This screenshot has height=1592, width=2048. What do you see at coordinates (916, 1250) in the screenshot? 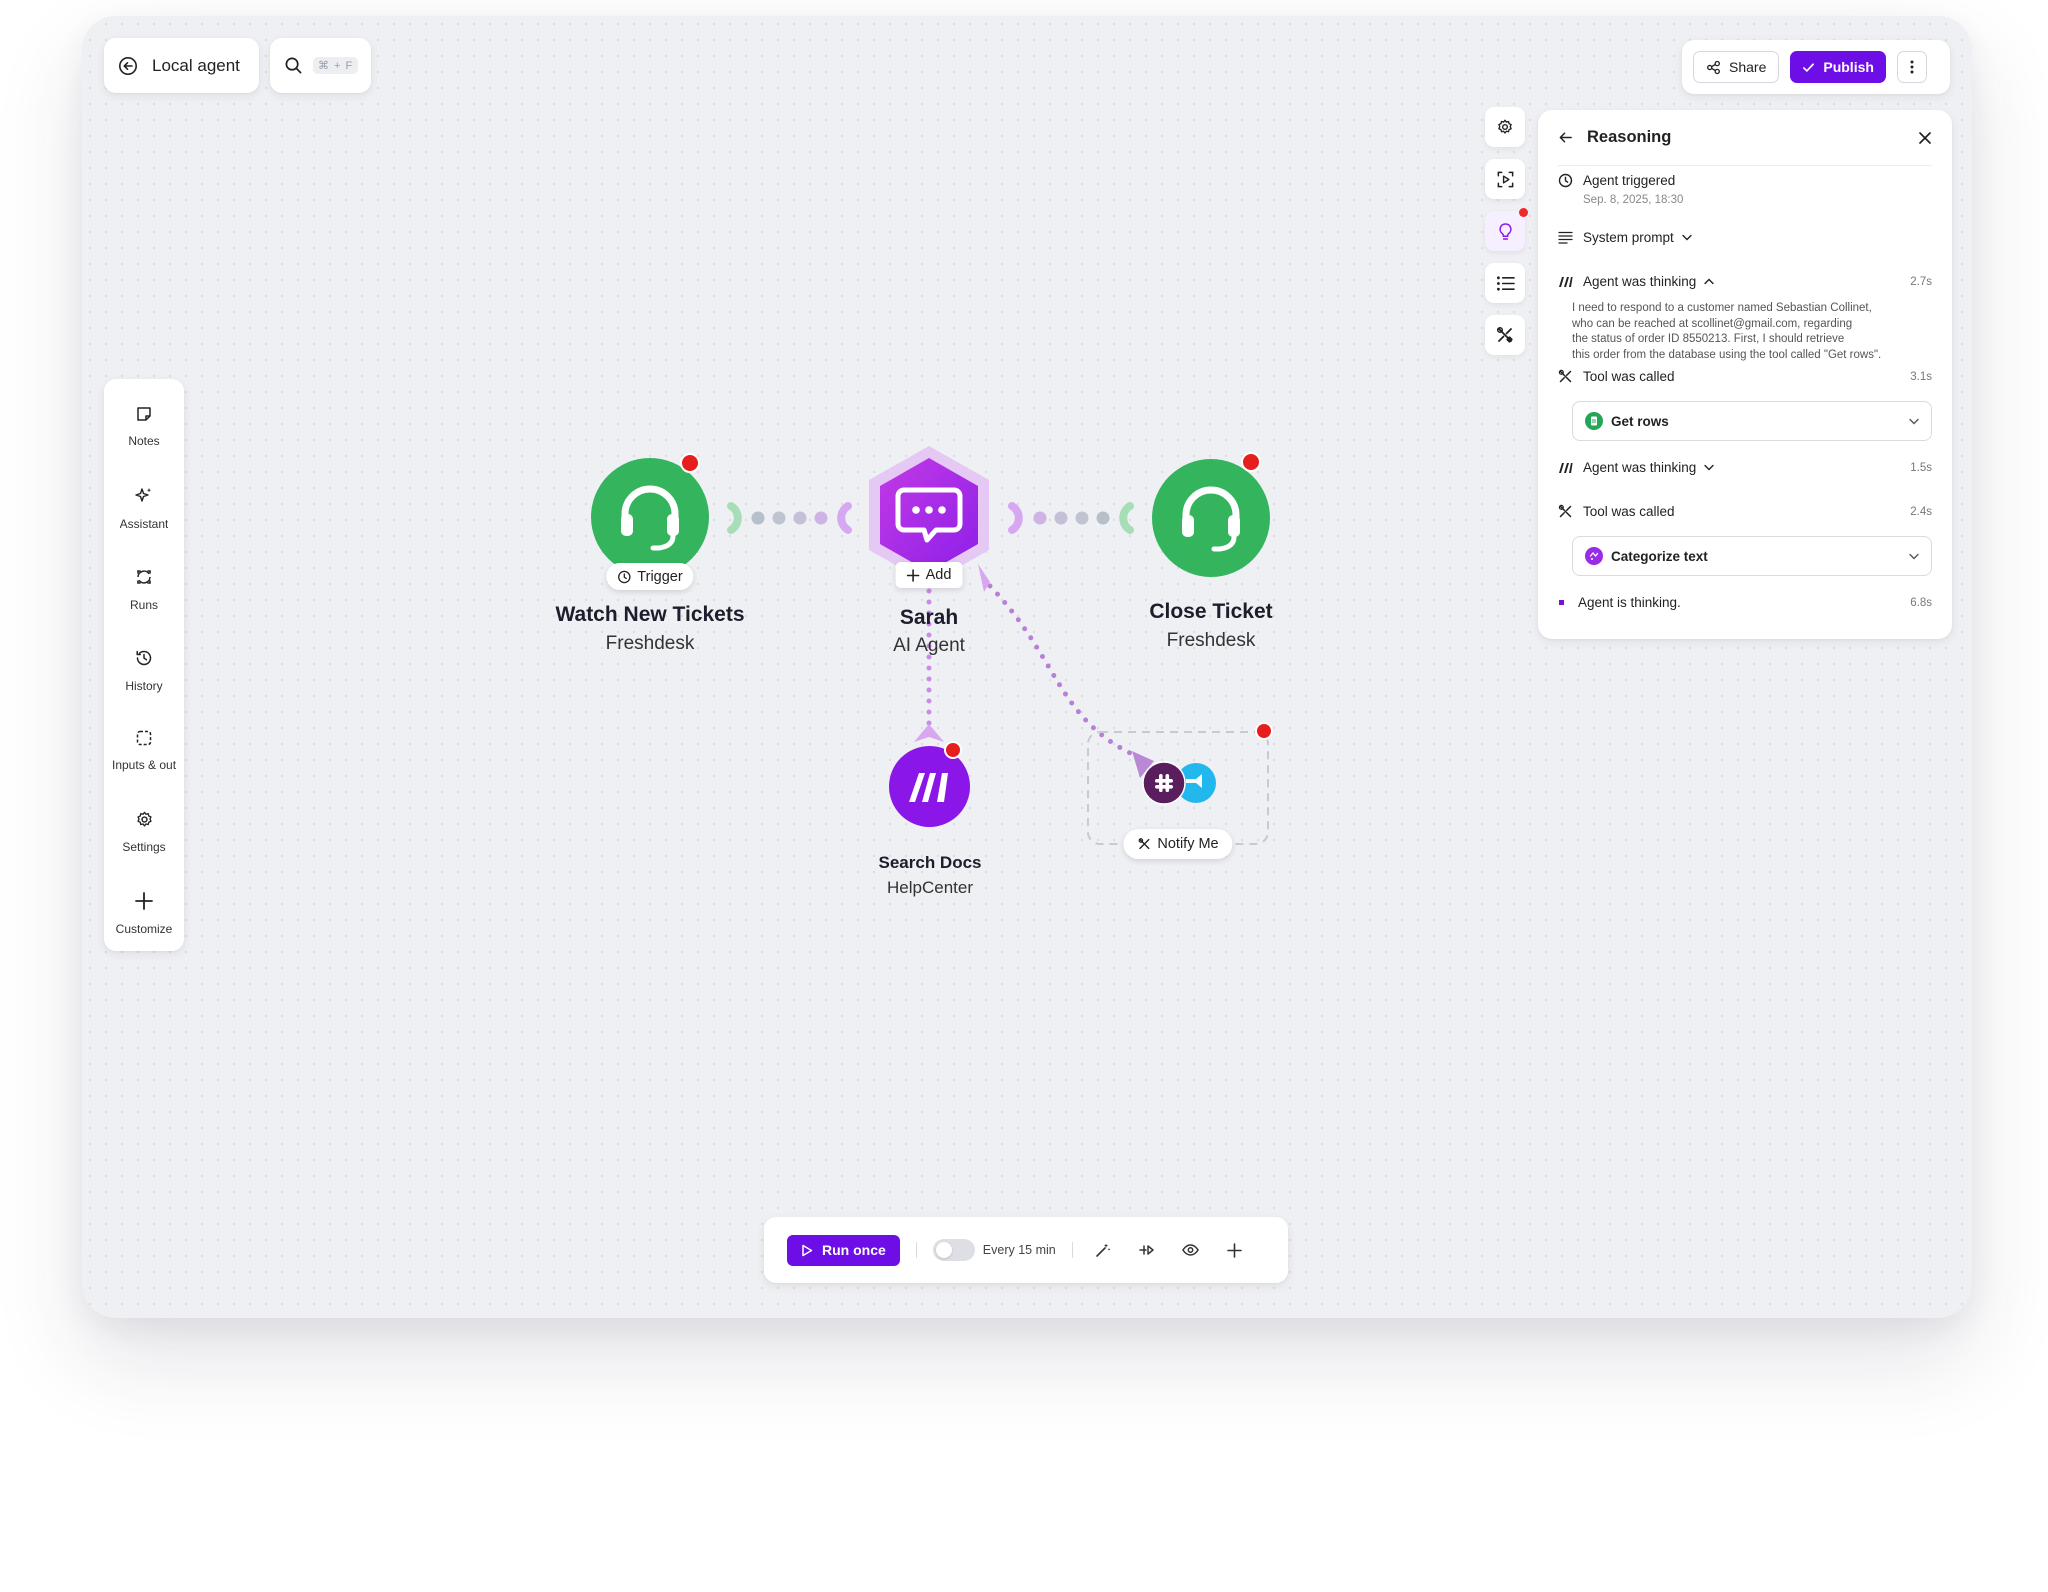
I see `divider` at bounding box center [916, 1250].